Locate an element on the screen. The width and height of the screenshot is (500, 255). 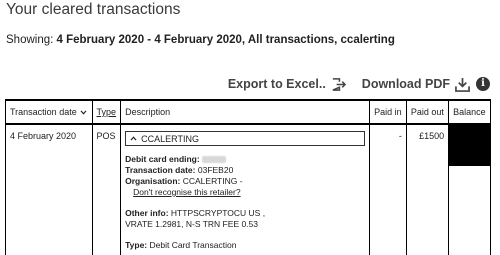
col-header-paid-out: Paid out is located at coordinates (427, 112).